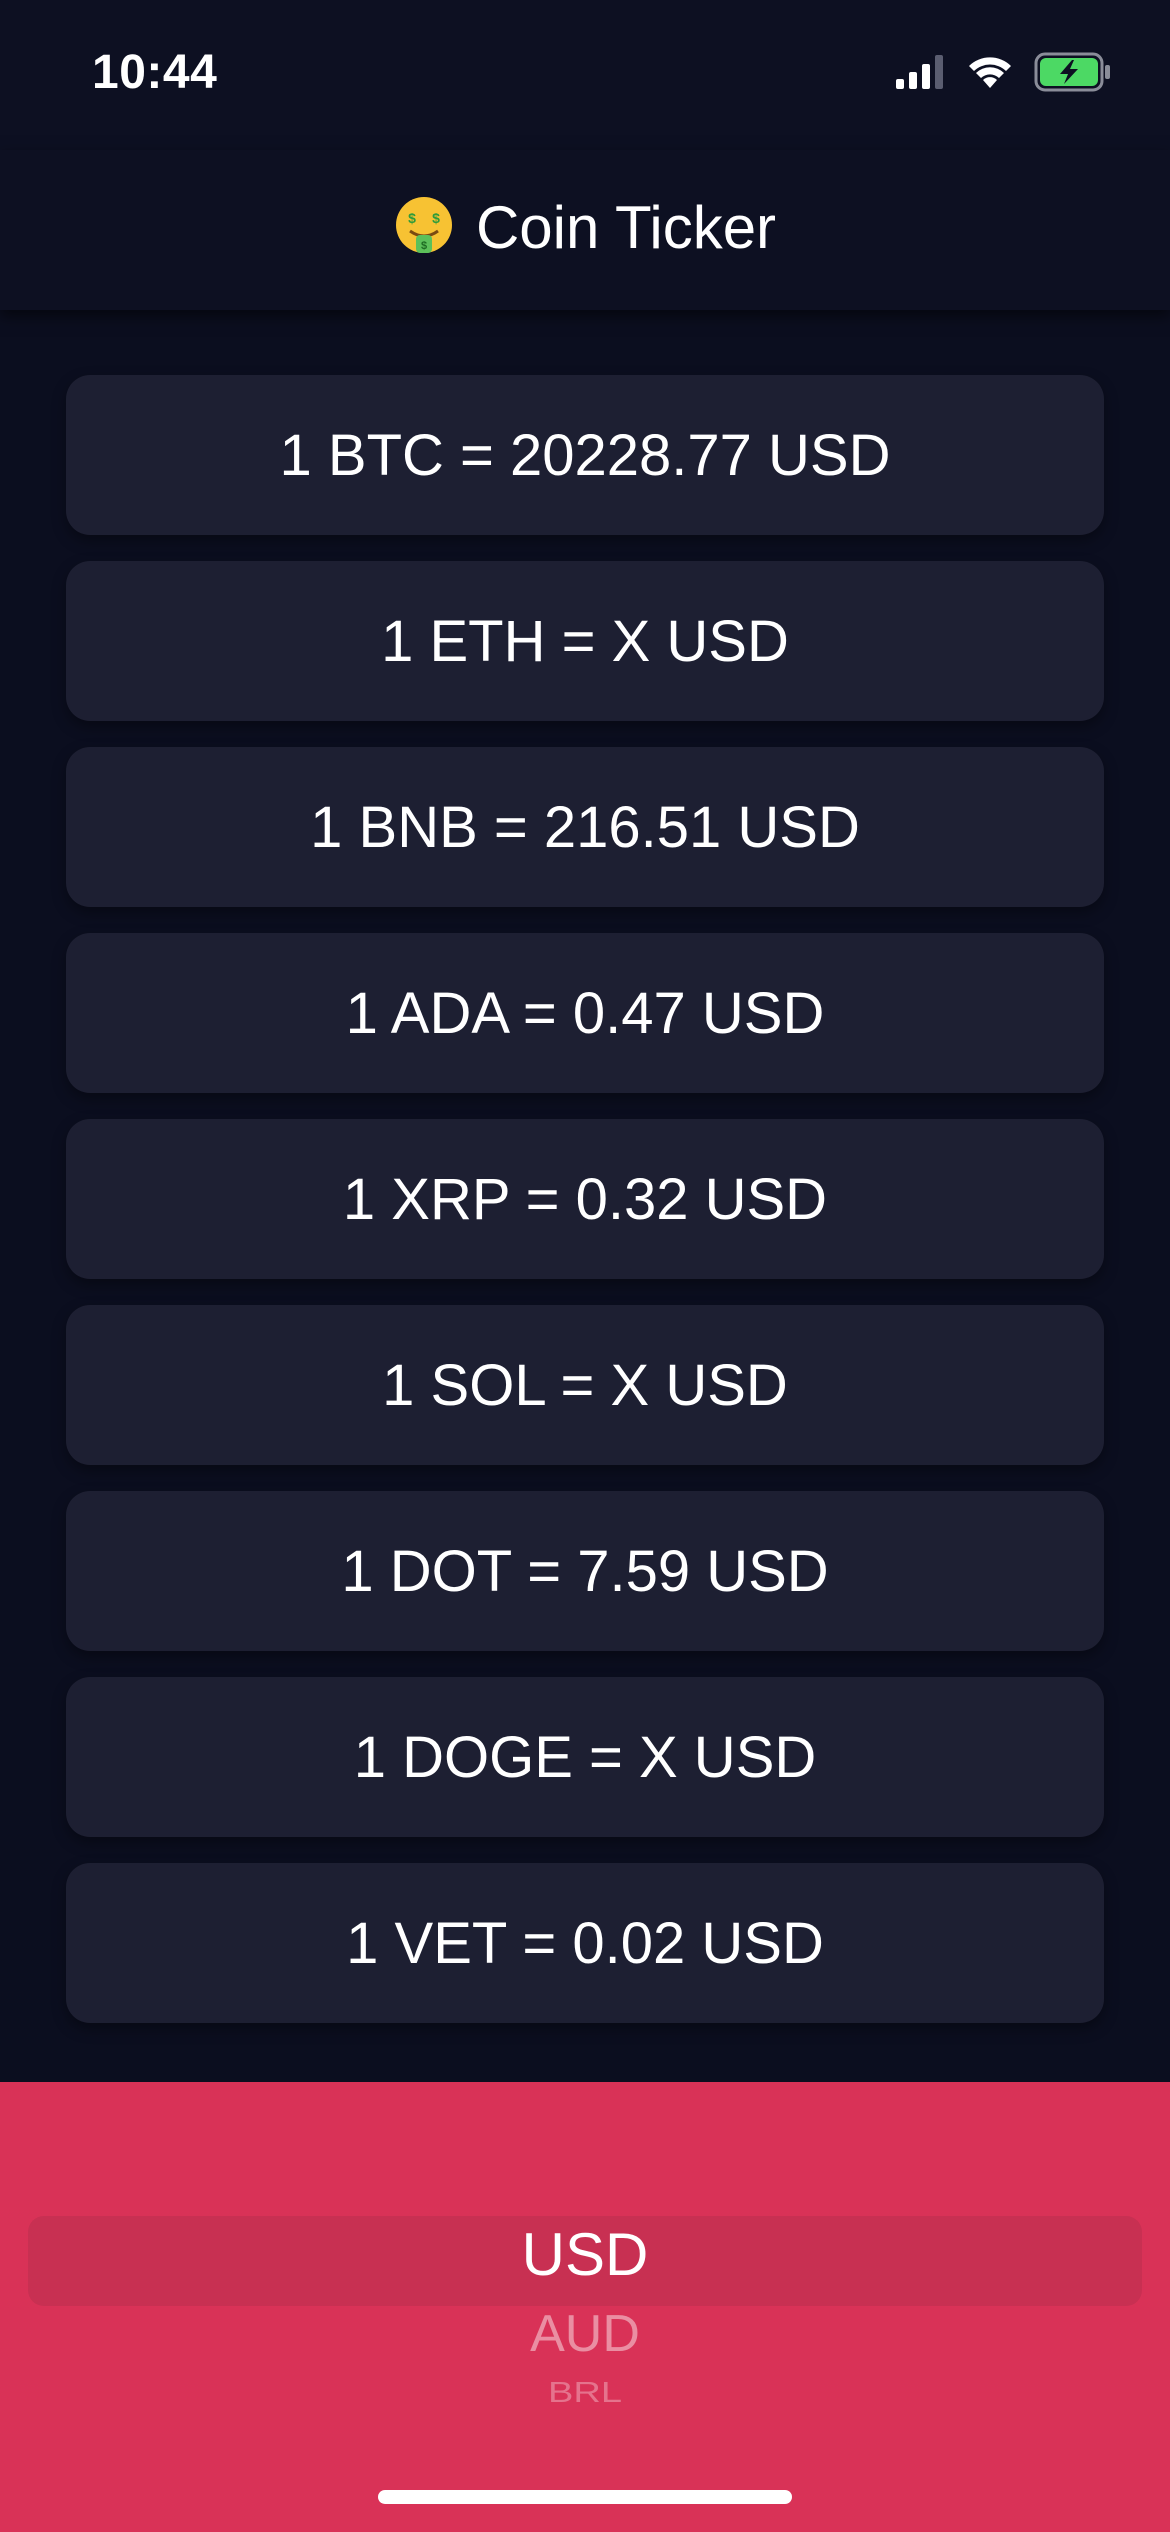 The image size is (1170, 2532). What do you see at coordinates (585, 75) in the screenshot?
I see `status-bar: 10:44` at bounding box center [585, 75].